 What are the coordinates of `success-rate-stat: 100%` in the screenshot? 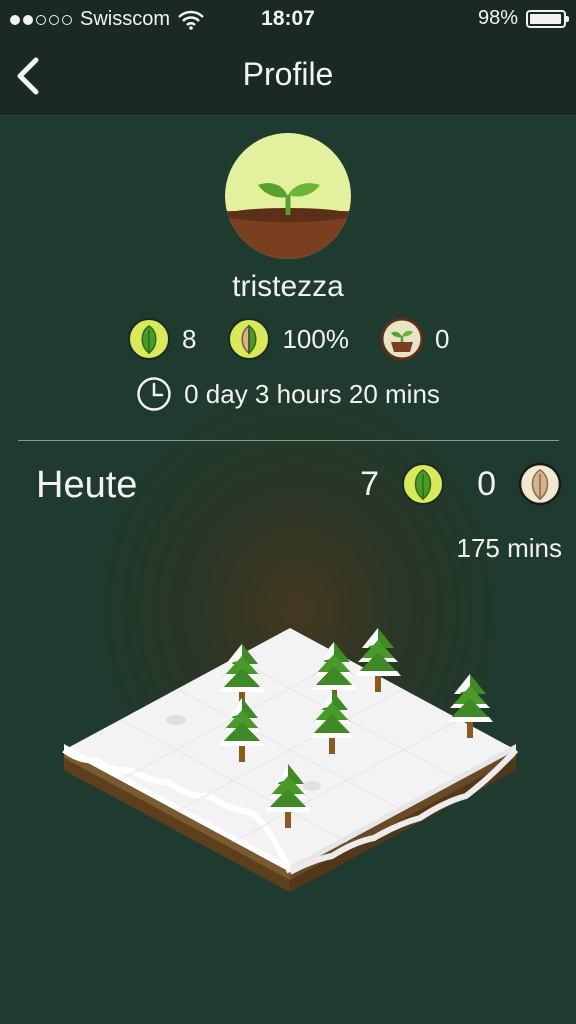 It's located at (288, 339).